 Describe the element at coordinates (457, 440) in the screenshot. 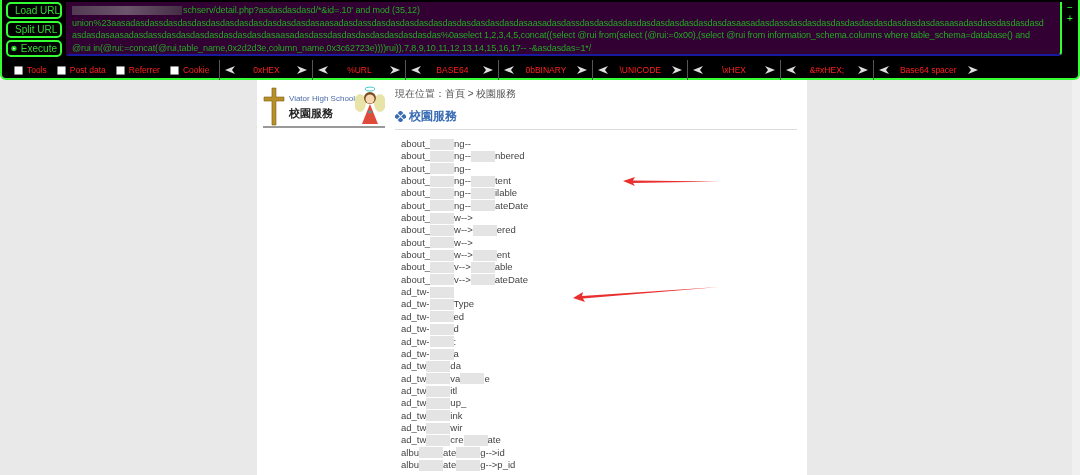

I see `result-text: cre` at that location.